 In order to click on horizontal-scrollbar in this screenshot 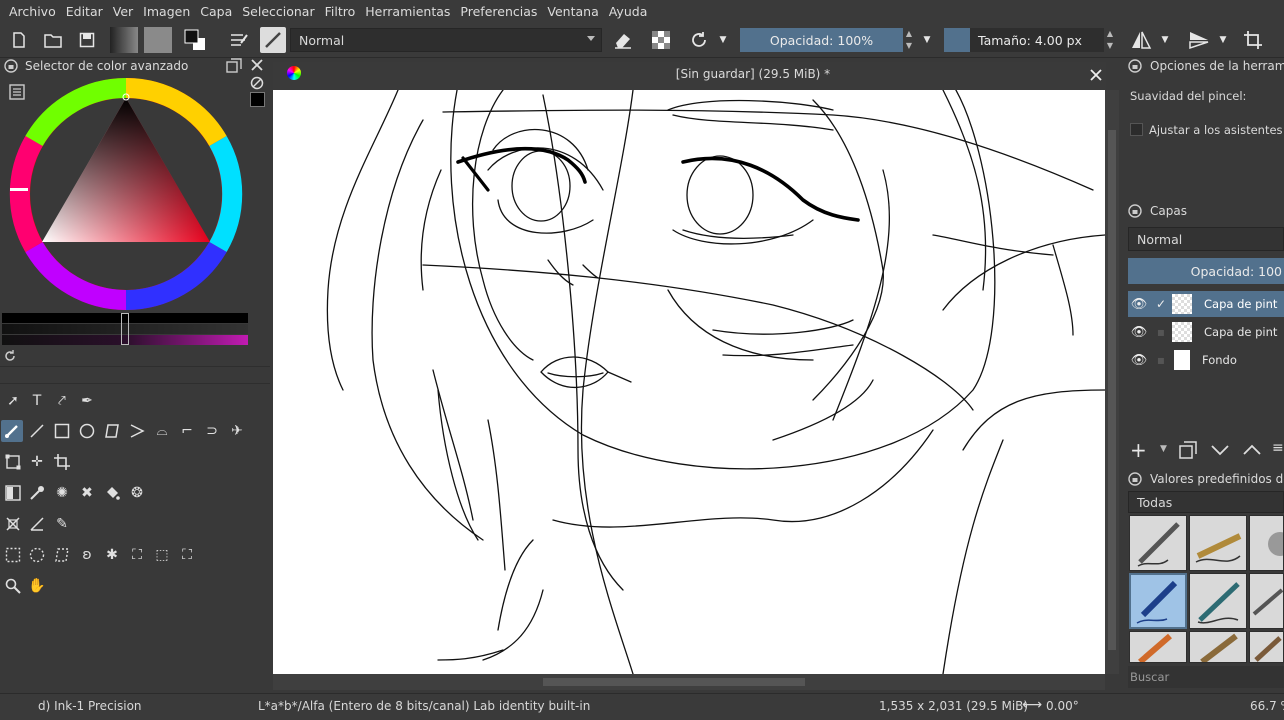, I will do `click(689, 682)`.